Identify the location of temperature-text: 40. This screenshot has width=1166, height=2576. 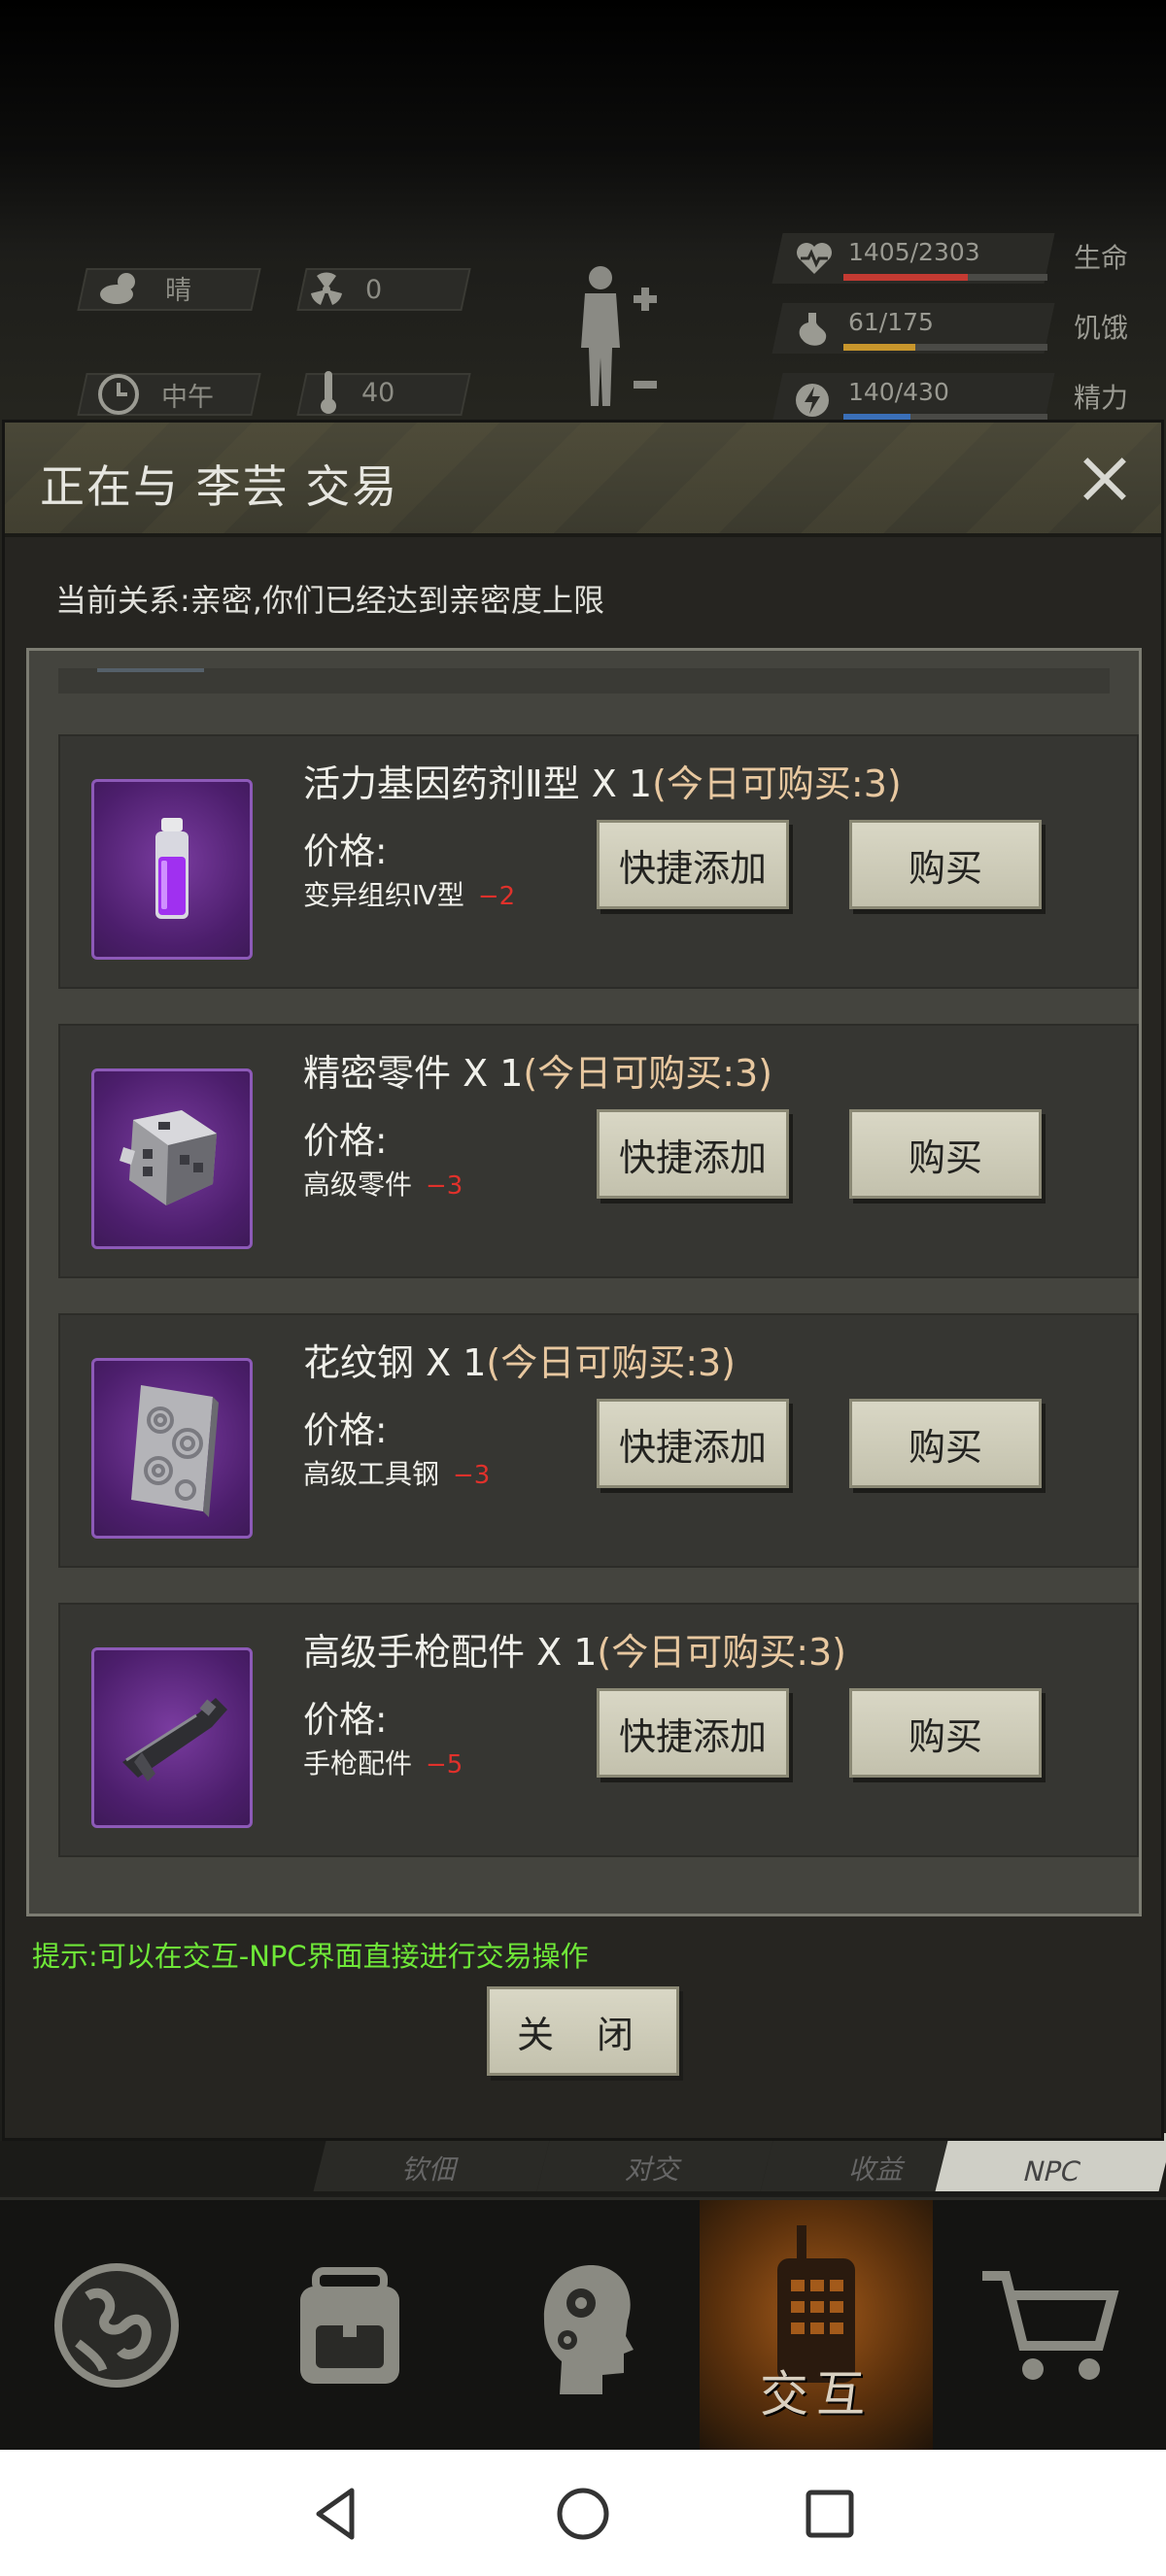
(378, 392).